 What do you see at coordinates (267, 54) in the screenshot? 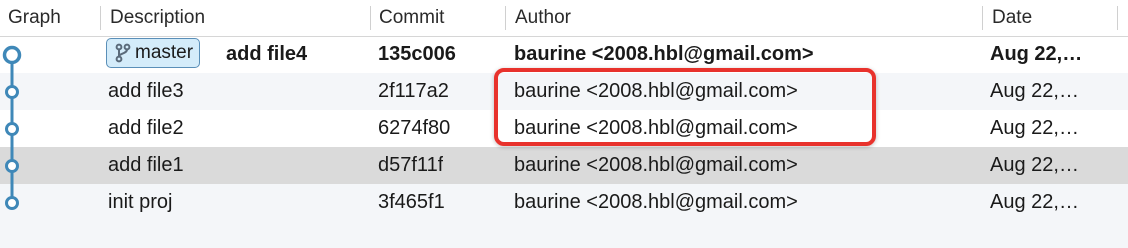
I see `commit-description: add file4` at bounding box center [267, 54].